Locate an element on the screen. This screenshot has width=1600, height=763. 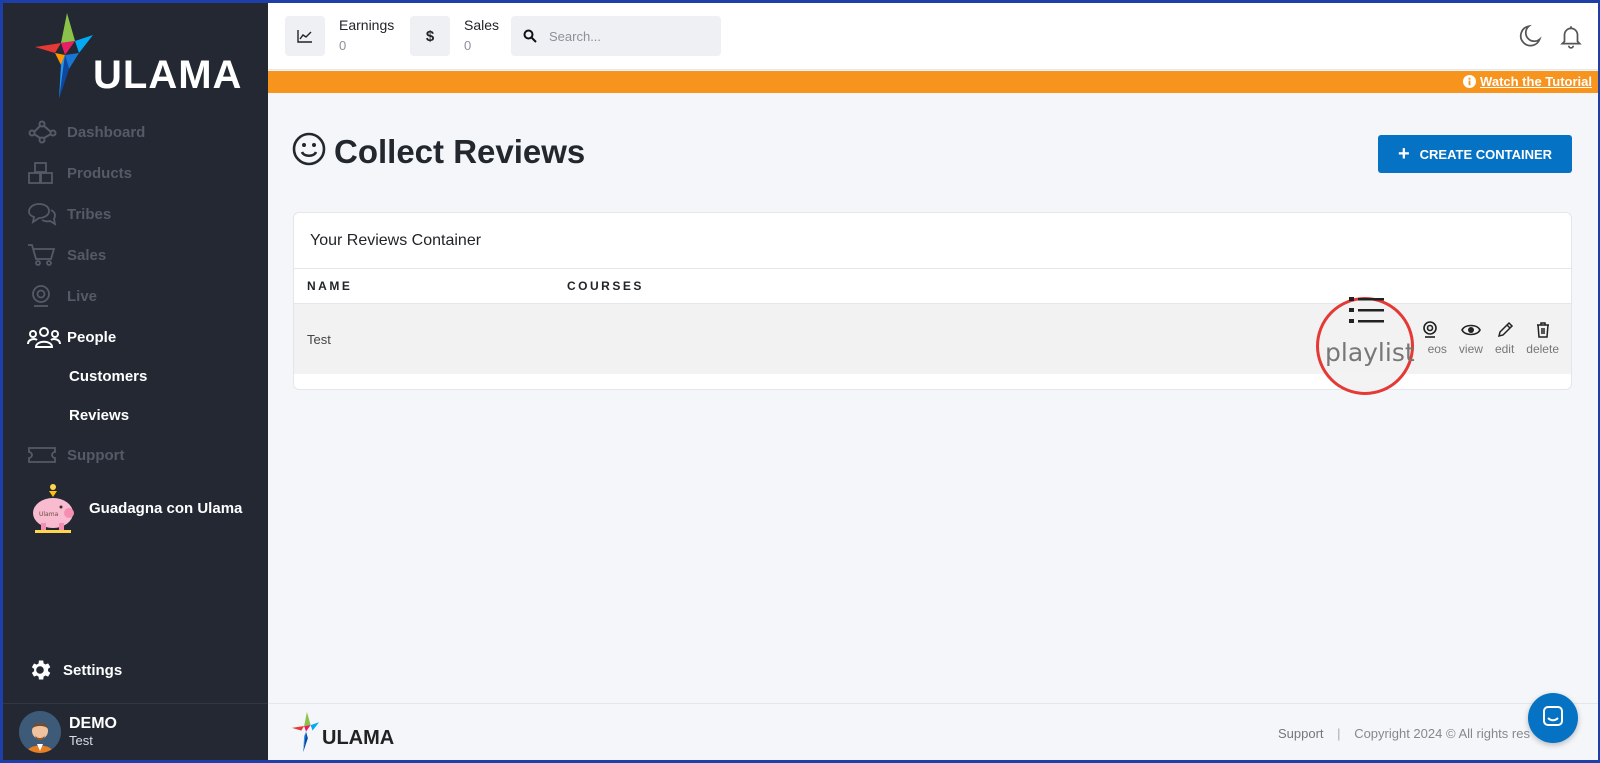
create-container-button: + CREATE CONTAINER is located at coordinates (1475, 154).